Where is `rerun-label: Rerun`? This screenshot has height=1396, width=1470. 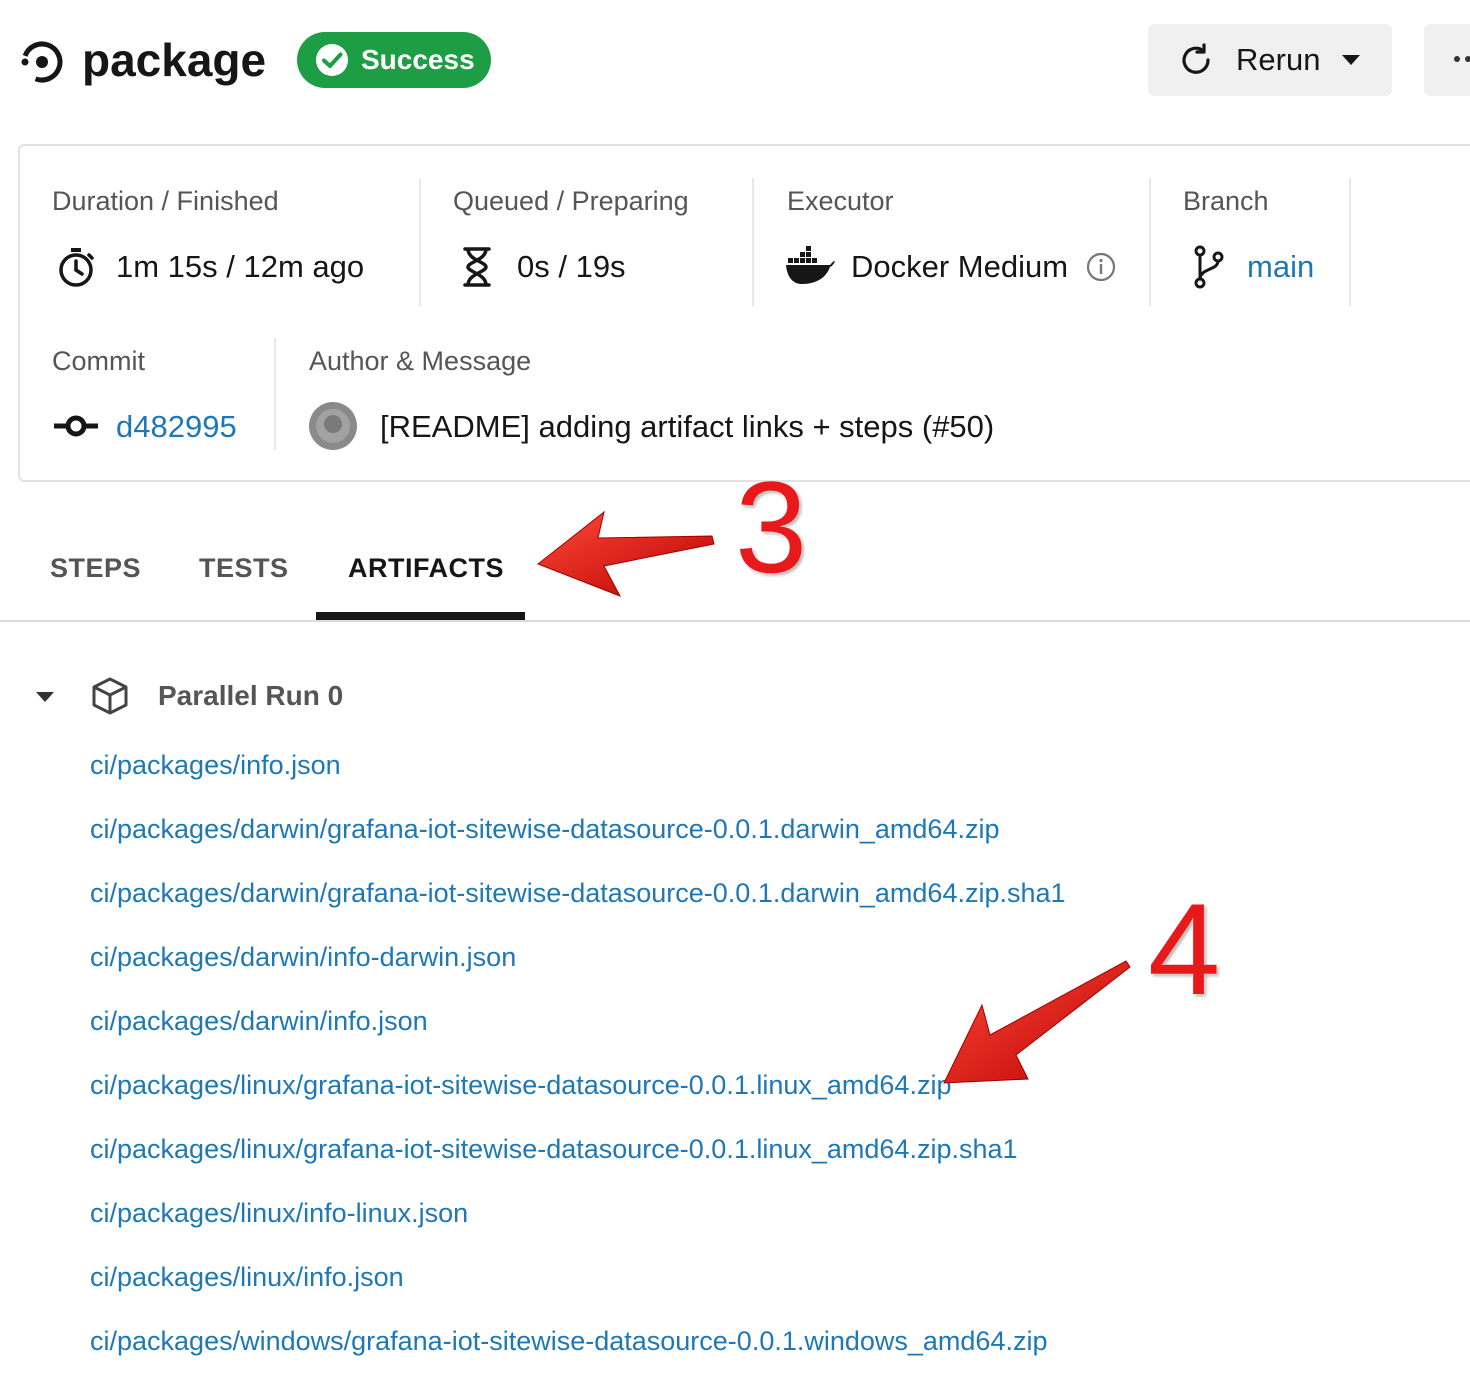
rerun-label: Rerun is located at coordinates (1278, 59).